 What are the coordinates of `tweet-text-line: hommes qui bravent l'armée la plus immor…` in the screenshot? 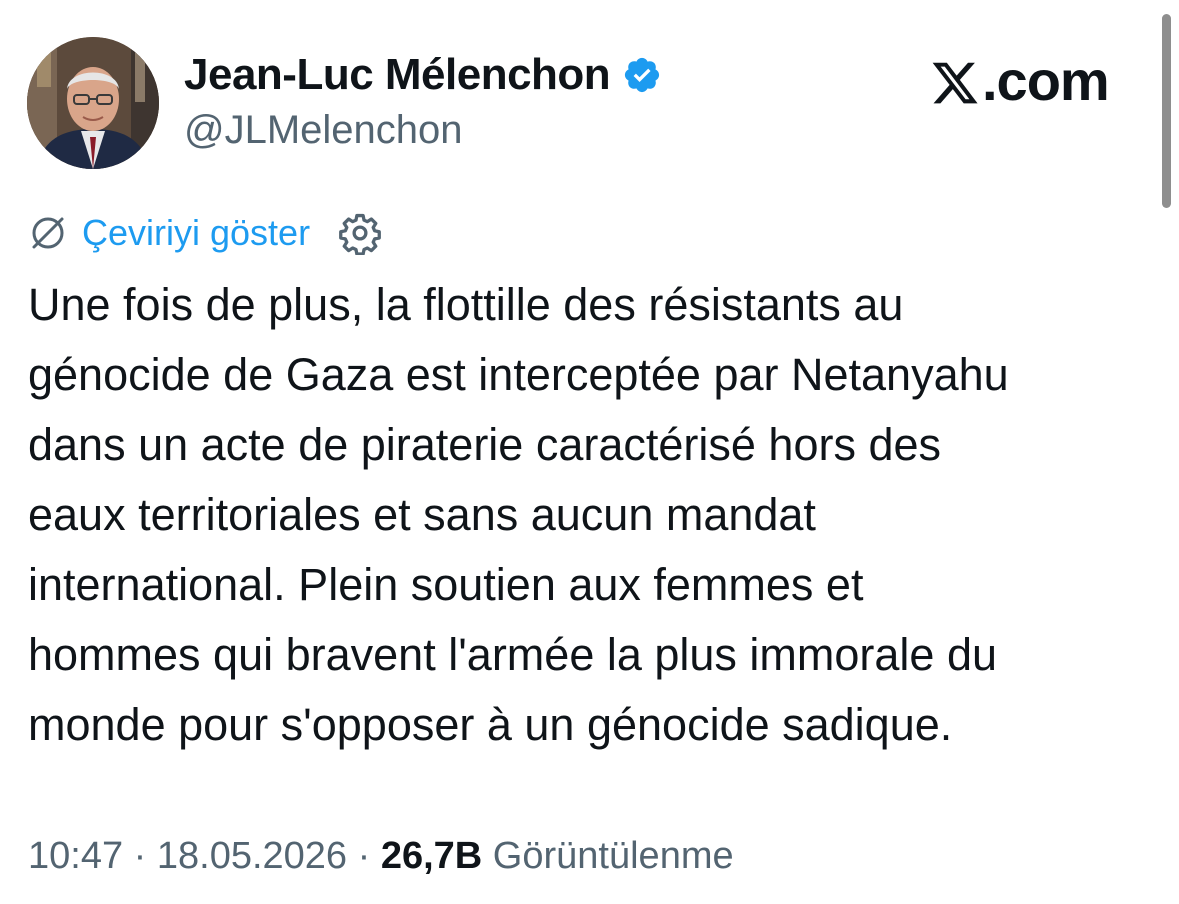 It's located at (513, 654).